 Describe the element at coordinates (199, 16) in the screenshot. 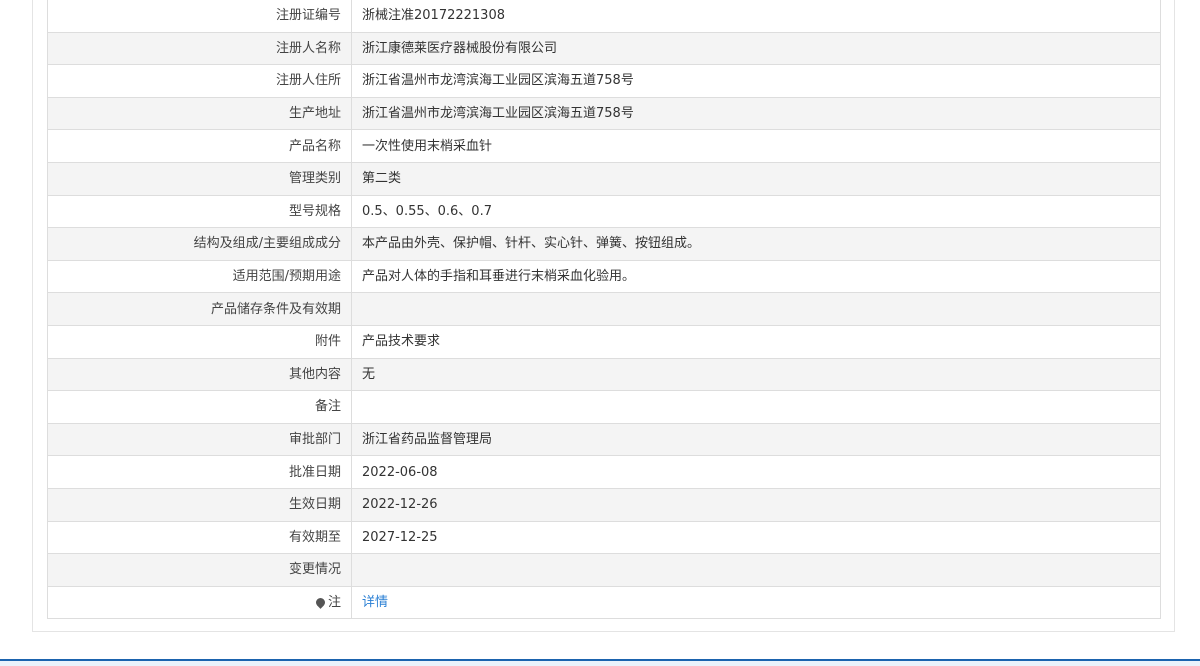

I see `row-label: 注册证编号` at that location.